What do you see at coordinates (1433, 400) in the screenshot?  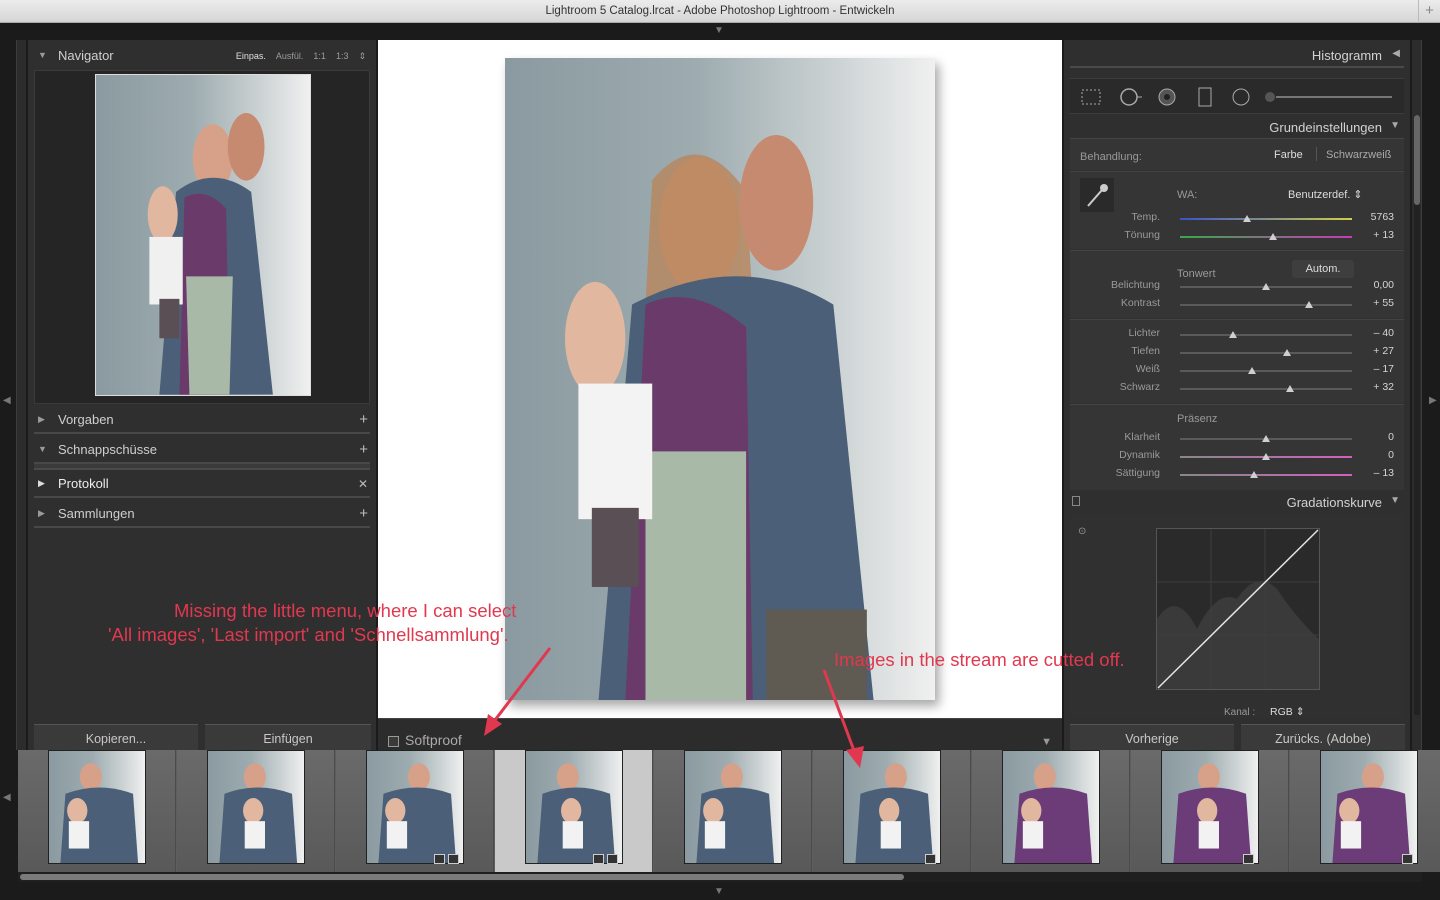 I see `right-panel-toggle-icon: ▶` at bounding box center [1433, 400].